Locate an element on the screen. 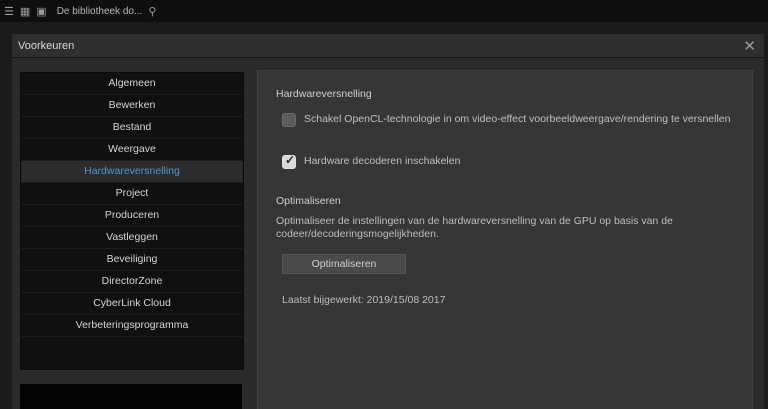  dialog-title: Voorkeuren is located at coordinates (46, 45).